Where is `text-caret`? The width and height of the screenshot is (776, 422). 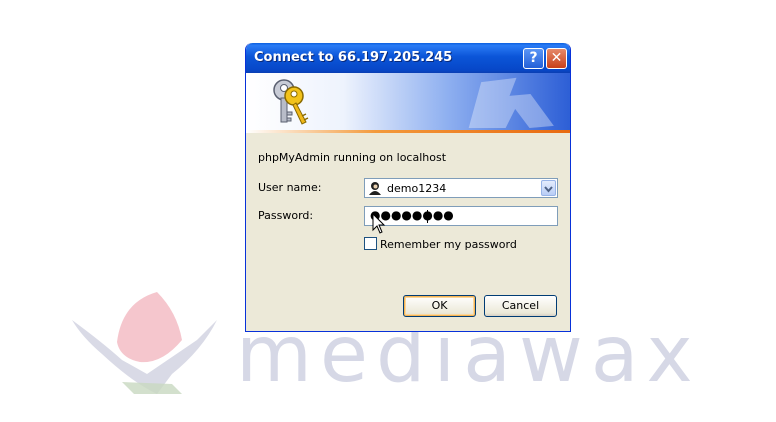 text-caret is located at coordinates (427, 216).